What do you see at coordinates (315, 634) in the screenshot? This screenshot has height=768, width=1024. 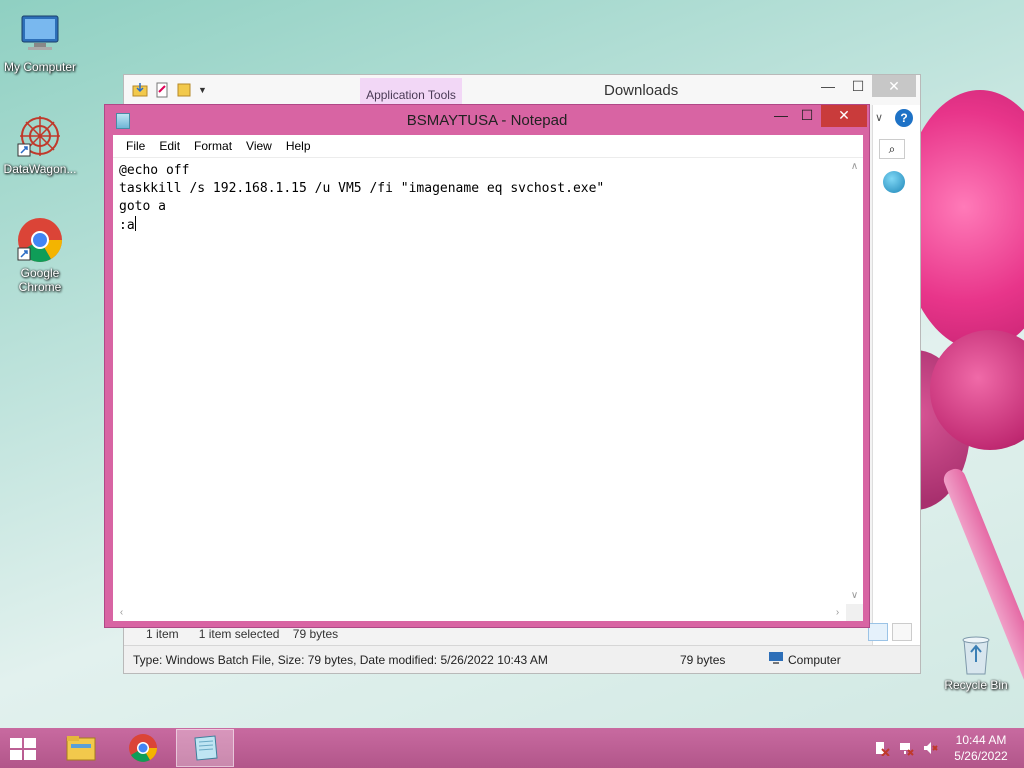 I see `selected-size: 79 bytes` at bounding box center [315, 634].